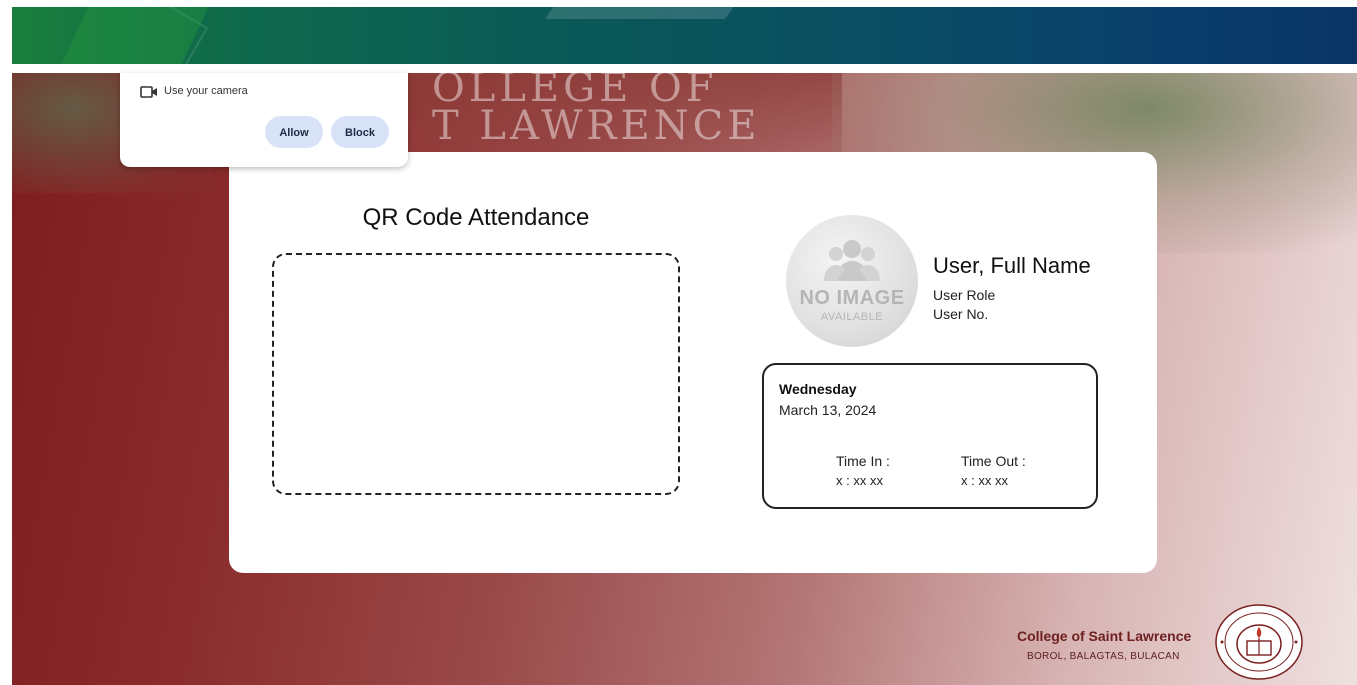 The height and width of the screenshot is (685, 1357). What do you see at coordinates (964, 295) in the screenshot?
I see `user-role: User Role` at bounding box center [964, 295].